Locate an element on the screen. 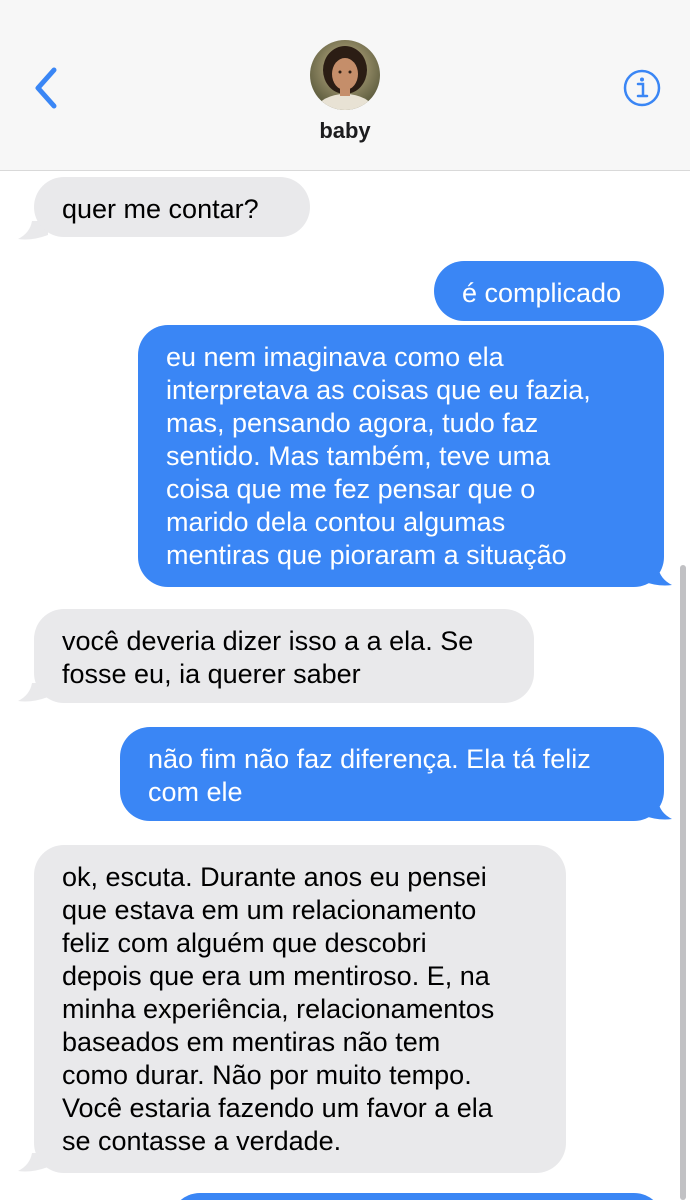 The width and height of the screenshot is (690, 1200). back-button is located at coordinates (46, 88).